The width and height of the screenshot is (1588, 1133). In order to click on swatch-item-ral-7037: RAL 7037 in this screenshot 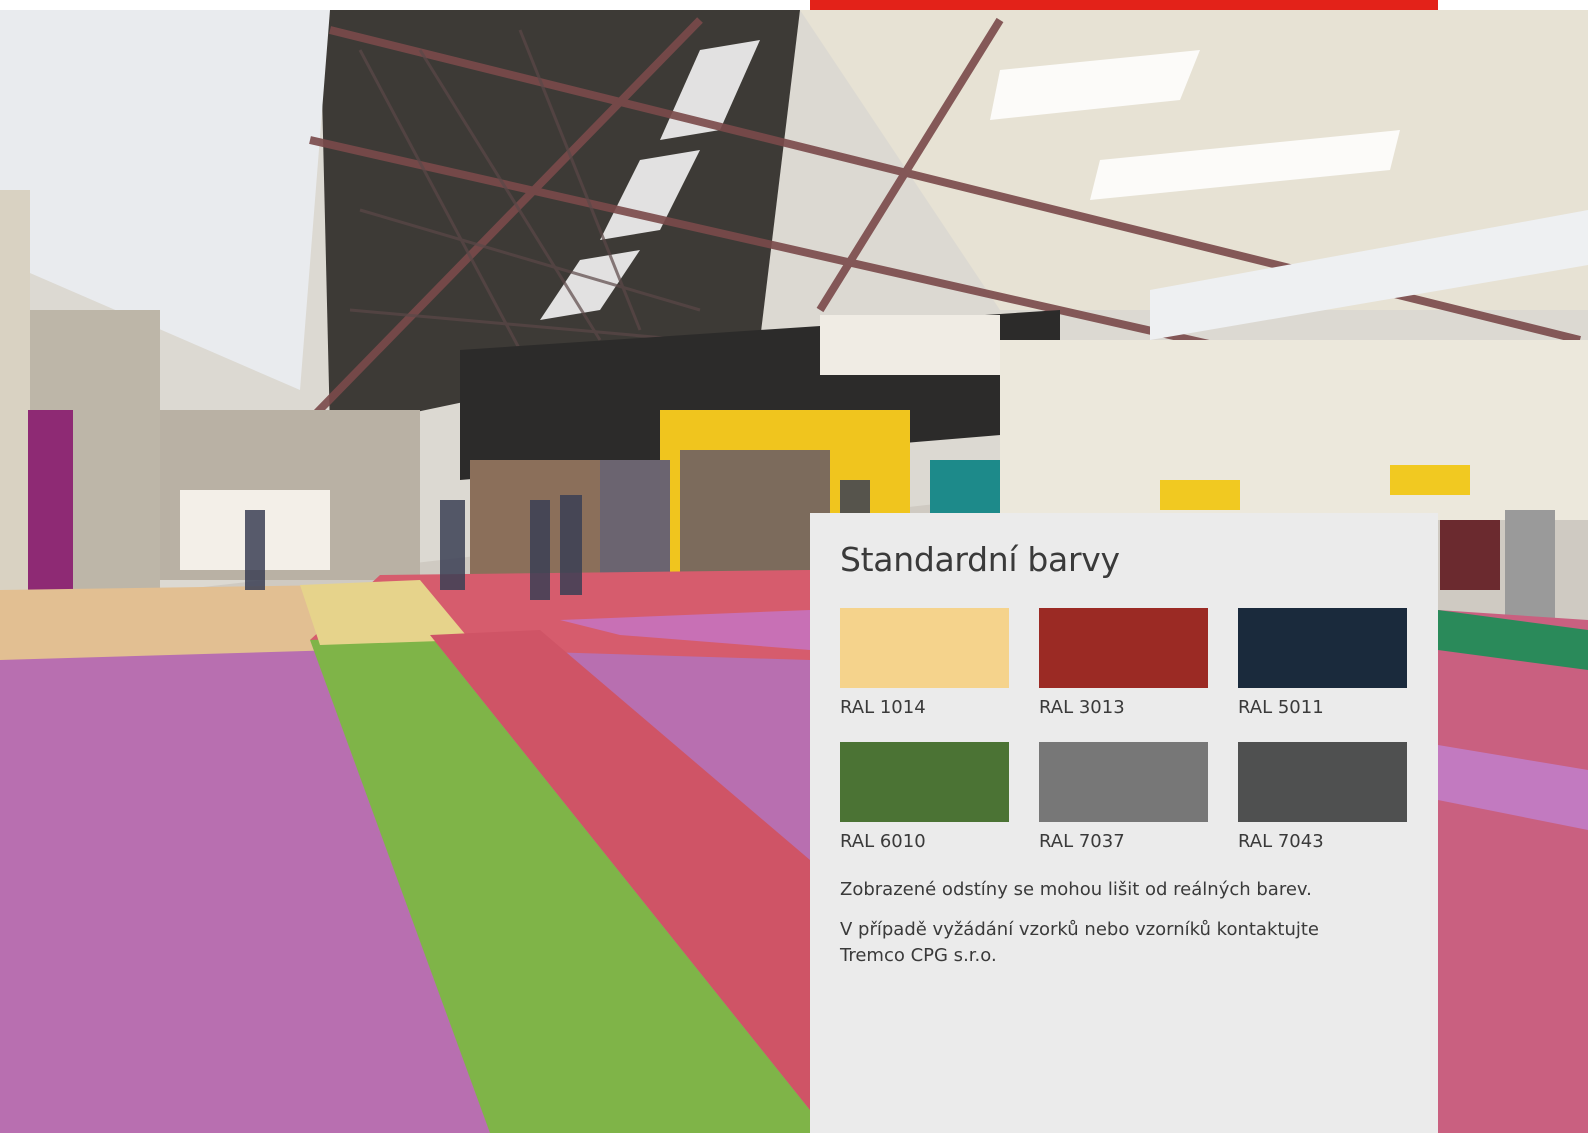, I will do `click(1123, 799)`.